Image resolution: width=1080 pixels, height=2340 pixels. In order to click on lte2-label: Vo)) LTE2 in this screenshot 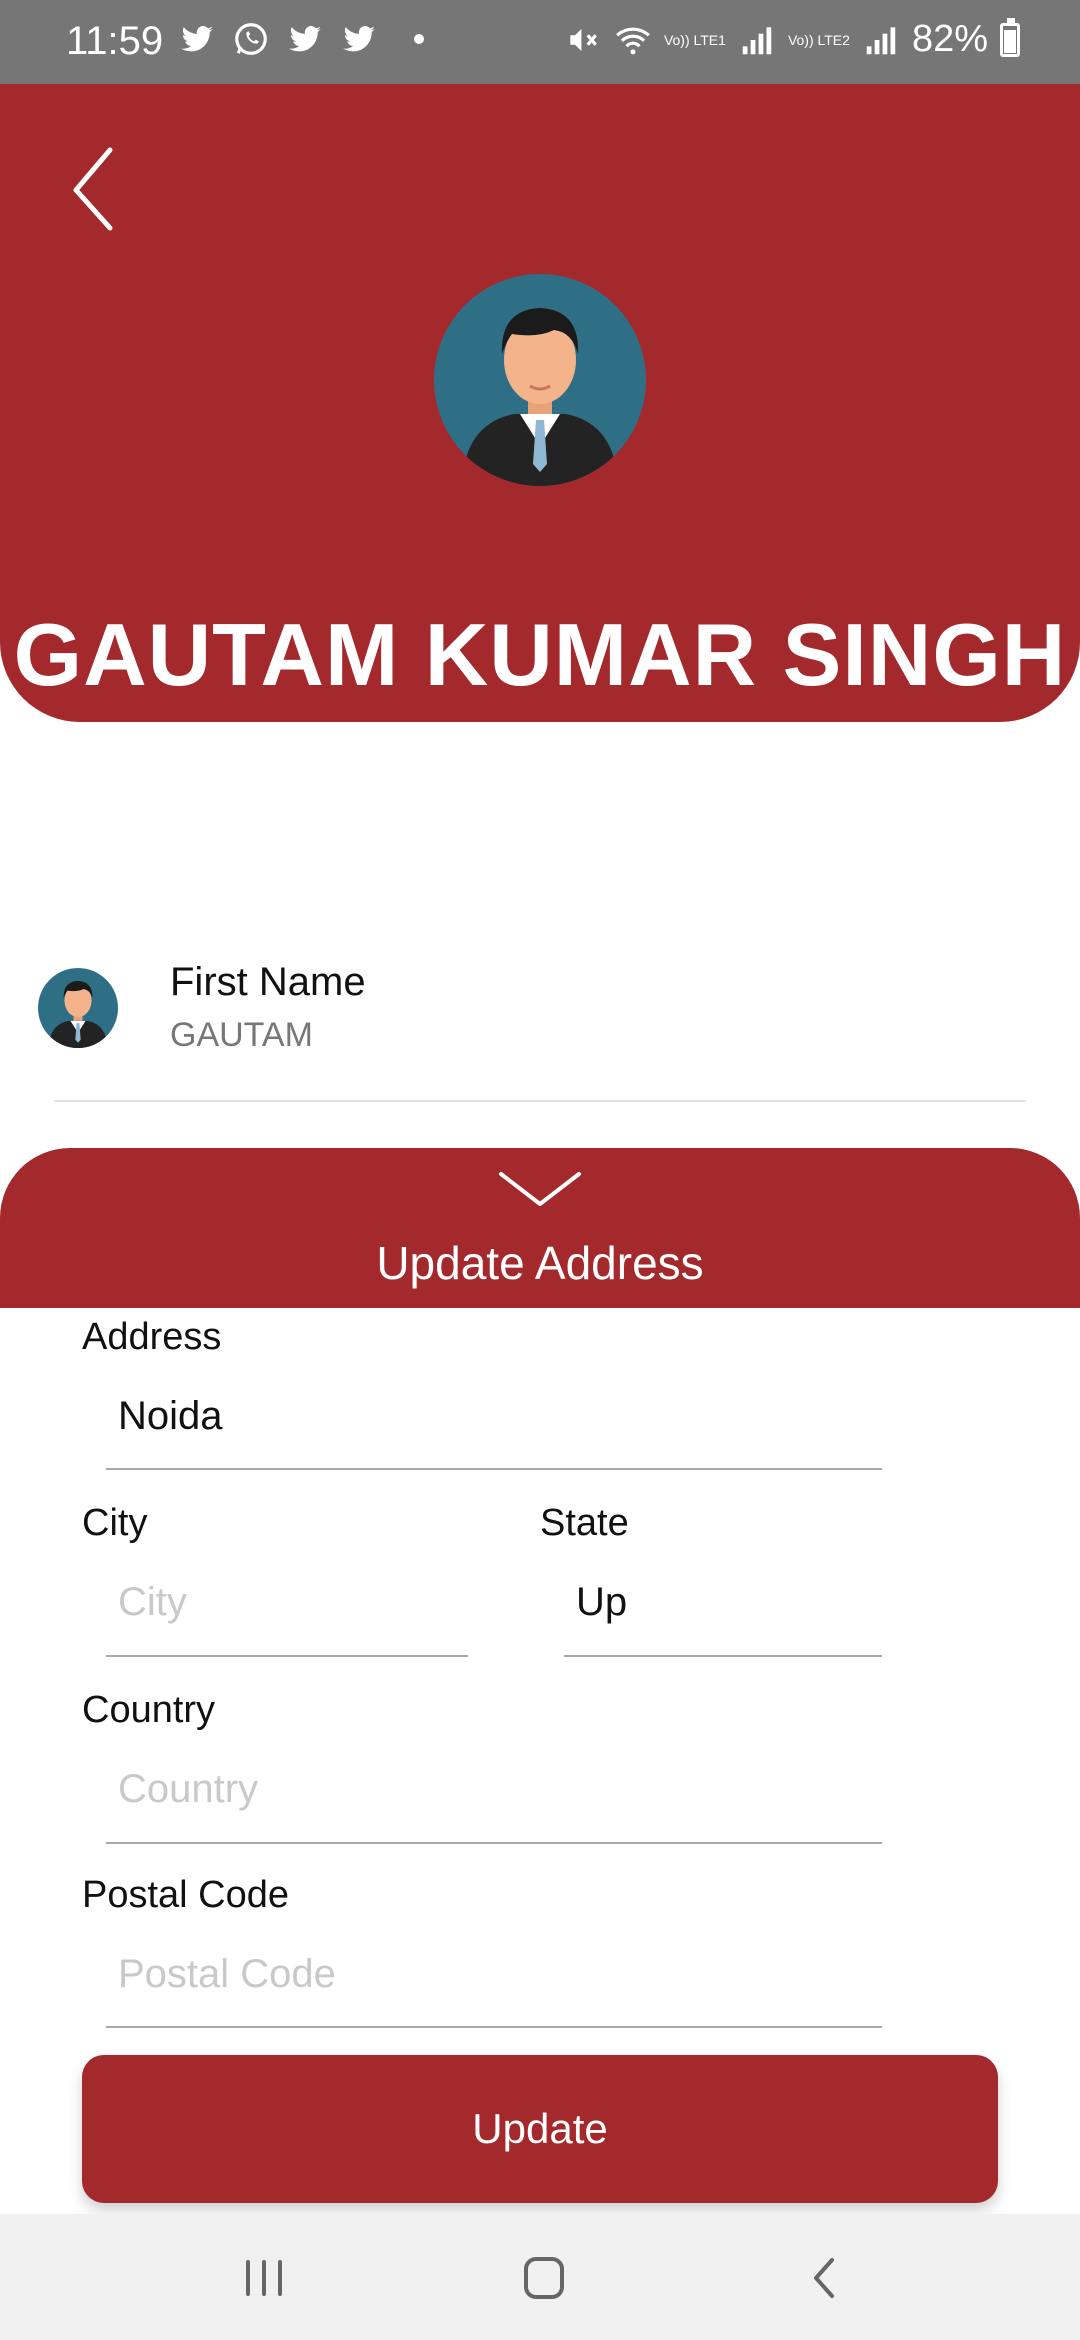, I will do `click(818, 39)`.